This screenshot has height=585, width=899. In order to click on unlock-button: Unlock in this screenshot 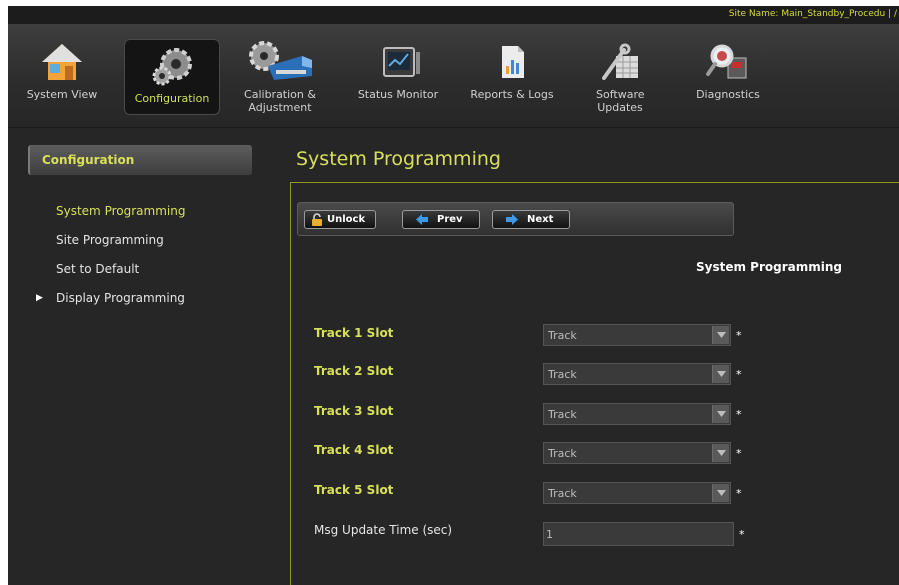, I will do `click(340, 219)`.